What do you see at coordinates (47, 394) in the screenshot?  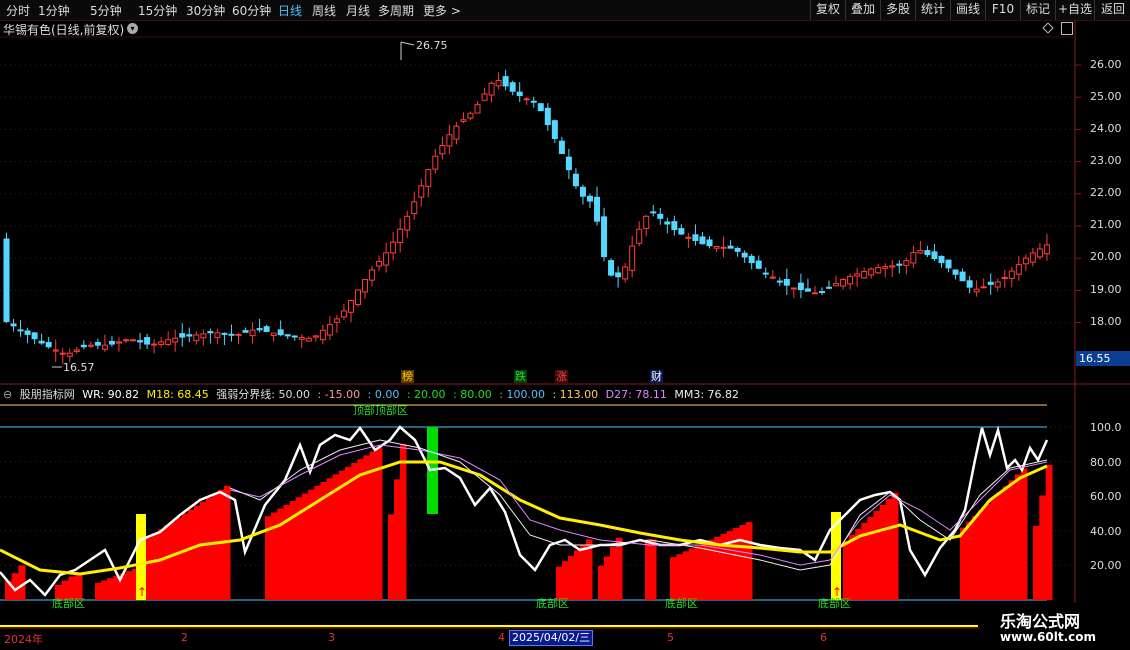 I see `indicator-name: 股朋指标网` at bounding box center [47, 394].